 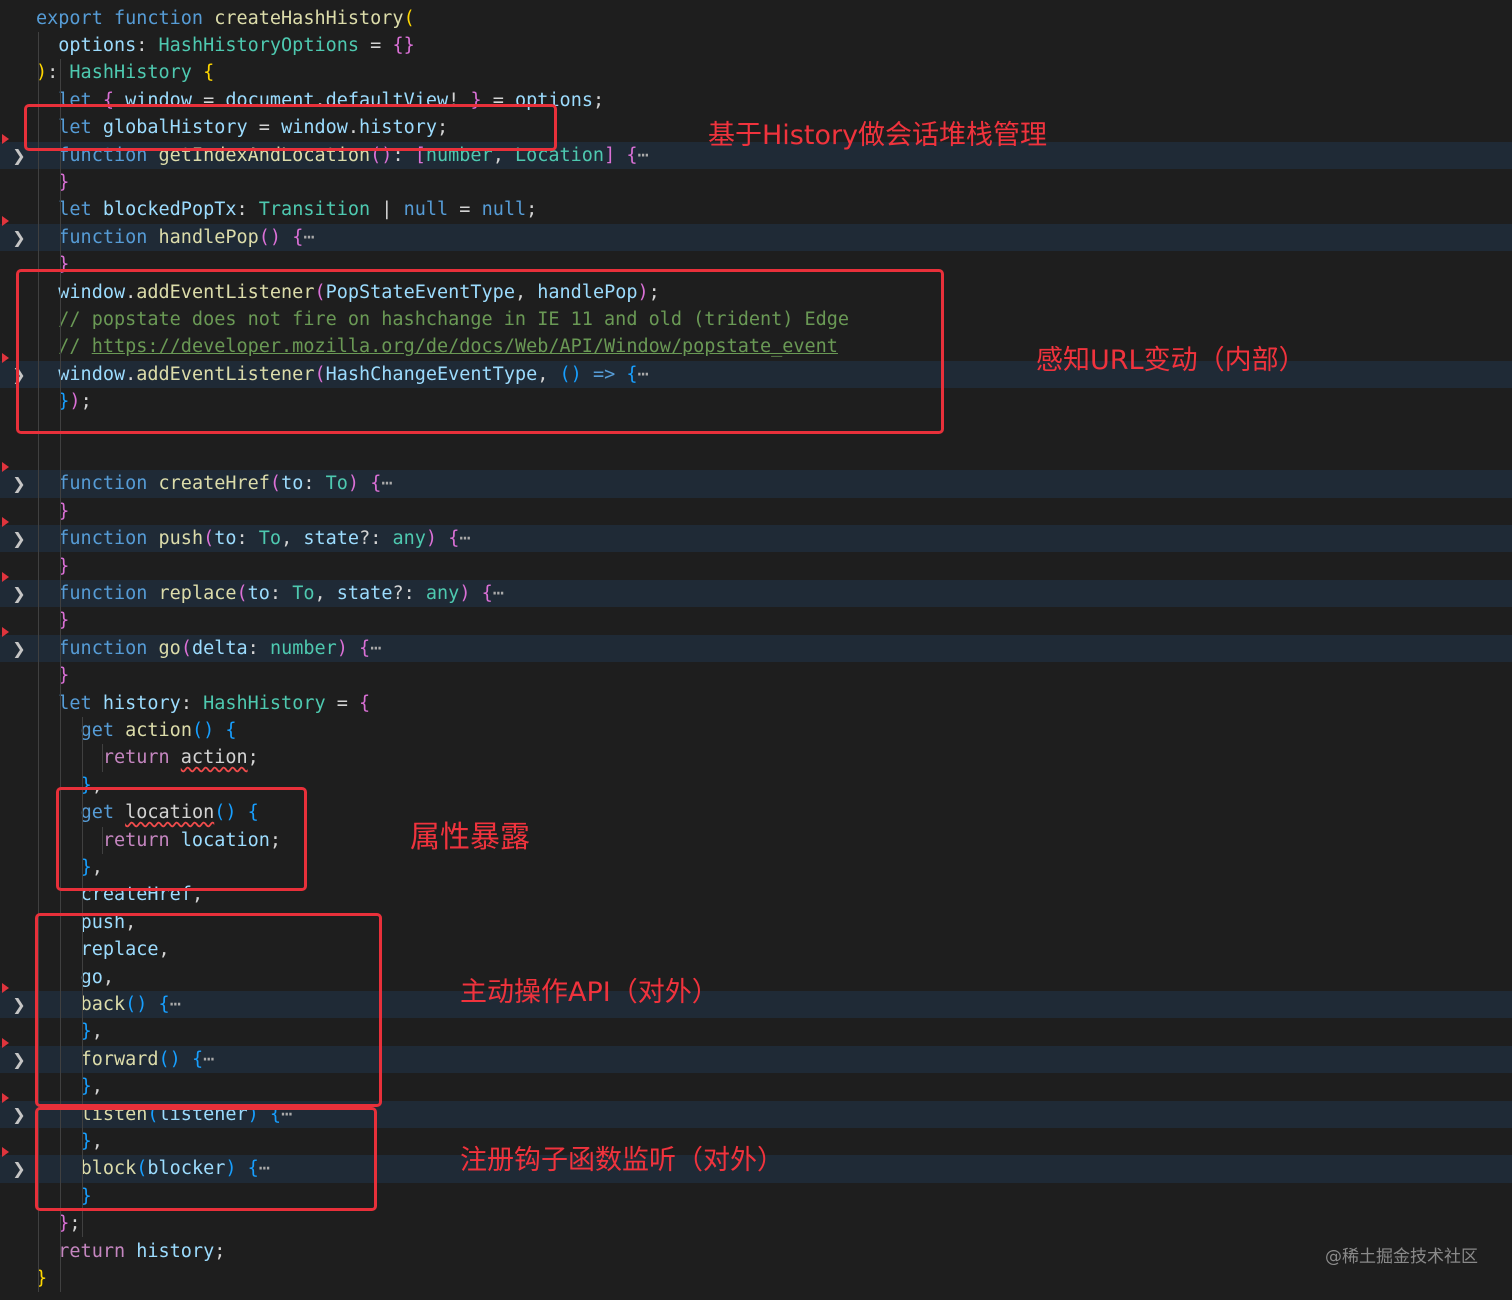 What do you see at coordinates (756, 480) in the screenshot?
I see `code-line: function createHref(to: To) {⋯ ❯` at bounding box center [756, 480].